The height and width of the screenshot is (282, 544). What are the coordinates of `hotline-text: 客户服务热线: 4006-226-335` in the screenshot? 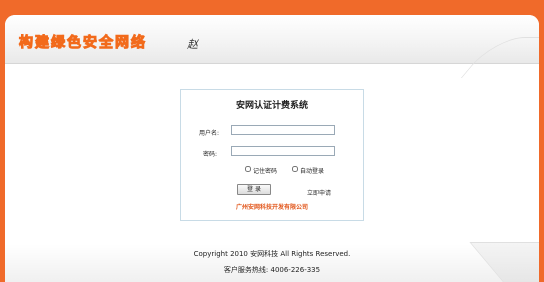 It's located at (272, 270).